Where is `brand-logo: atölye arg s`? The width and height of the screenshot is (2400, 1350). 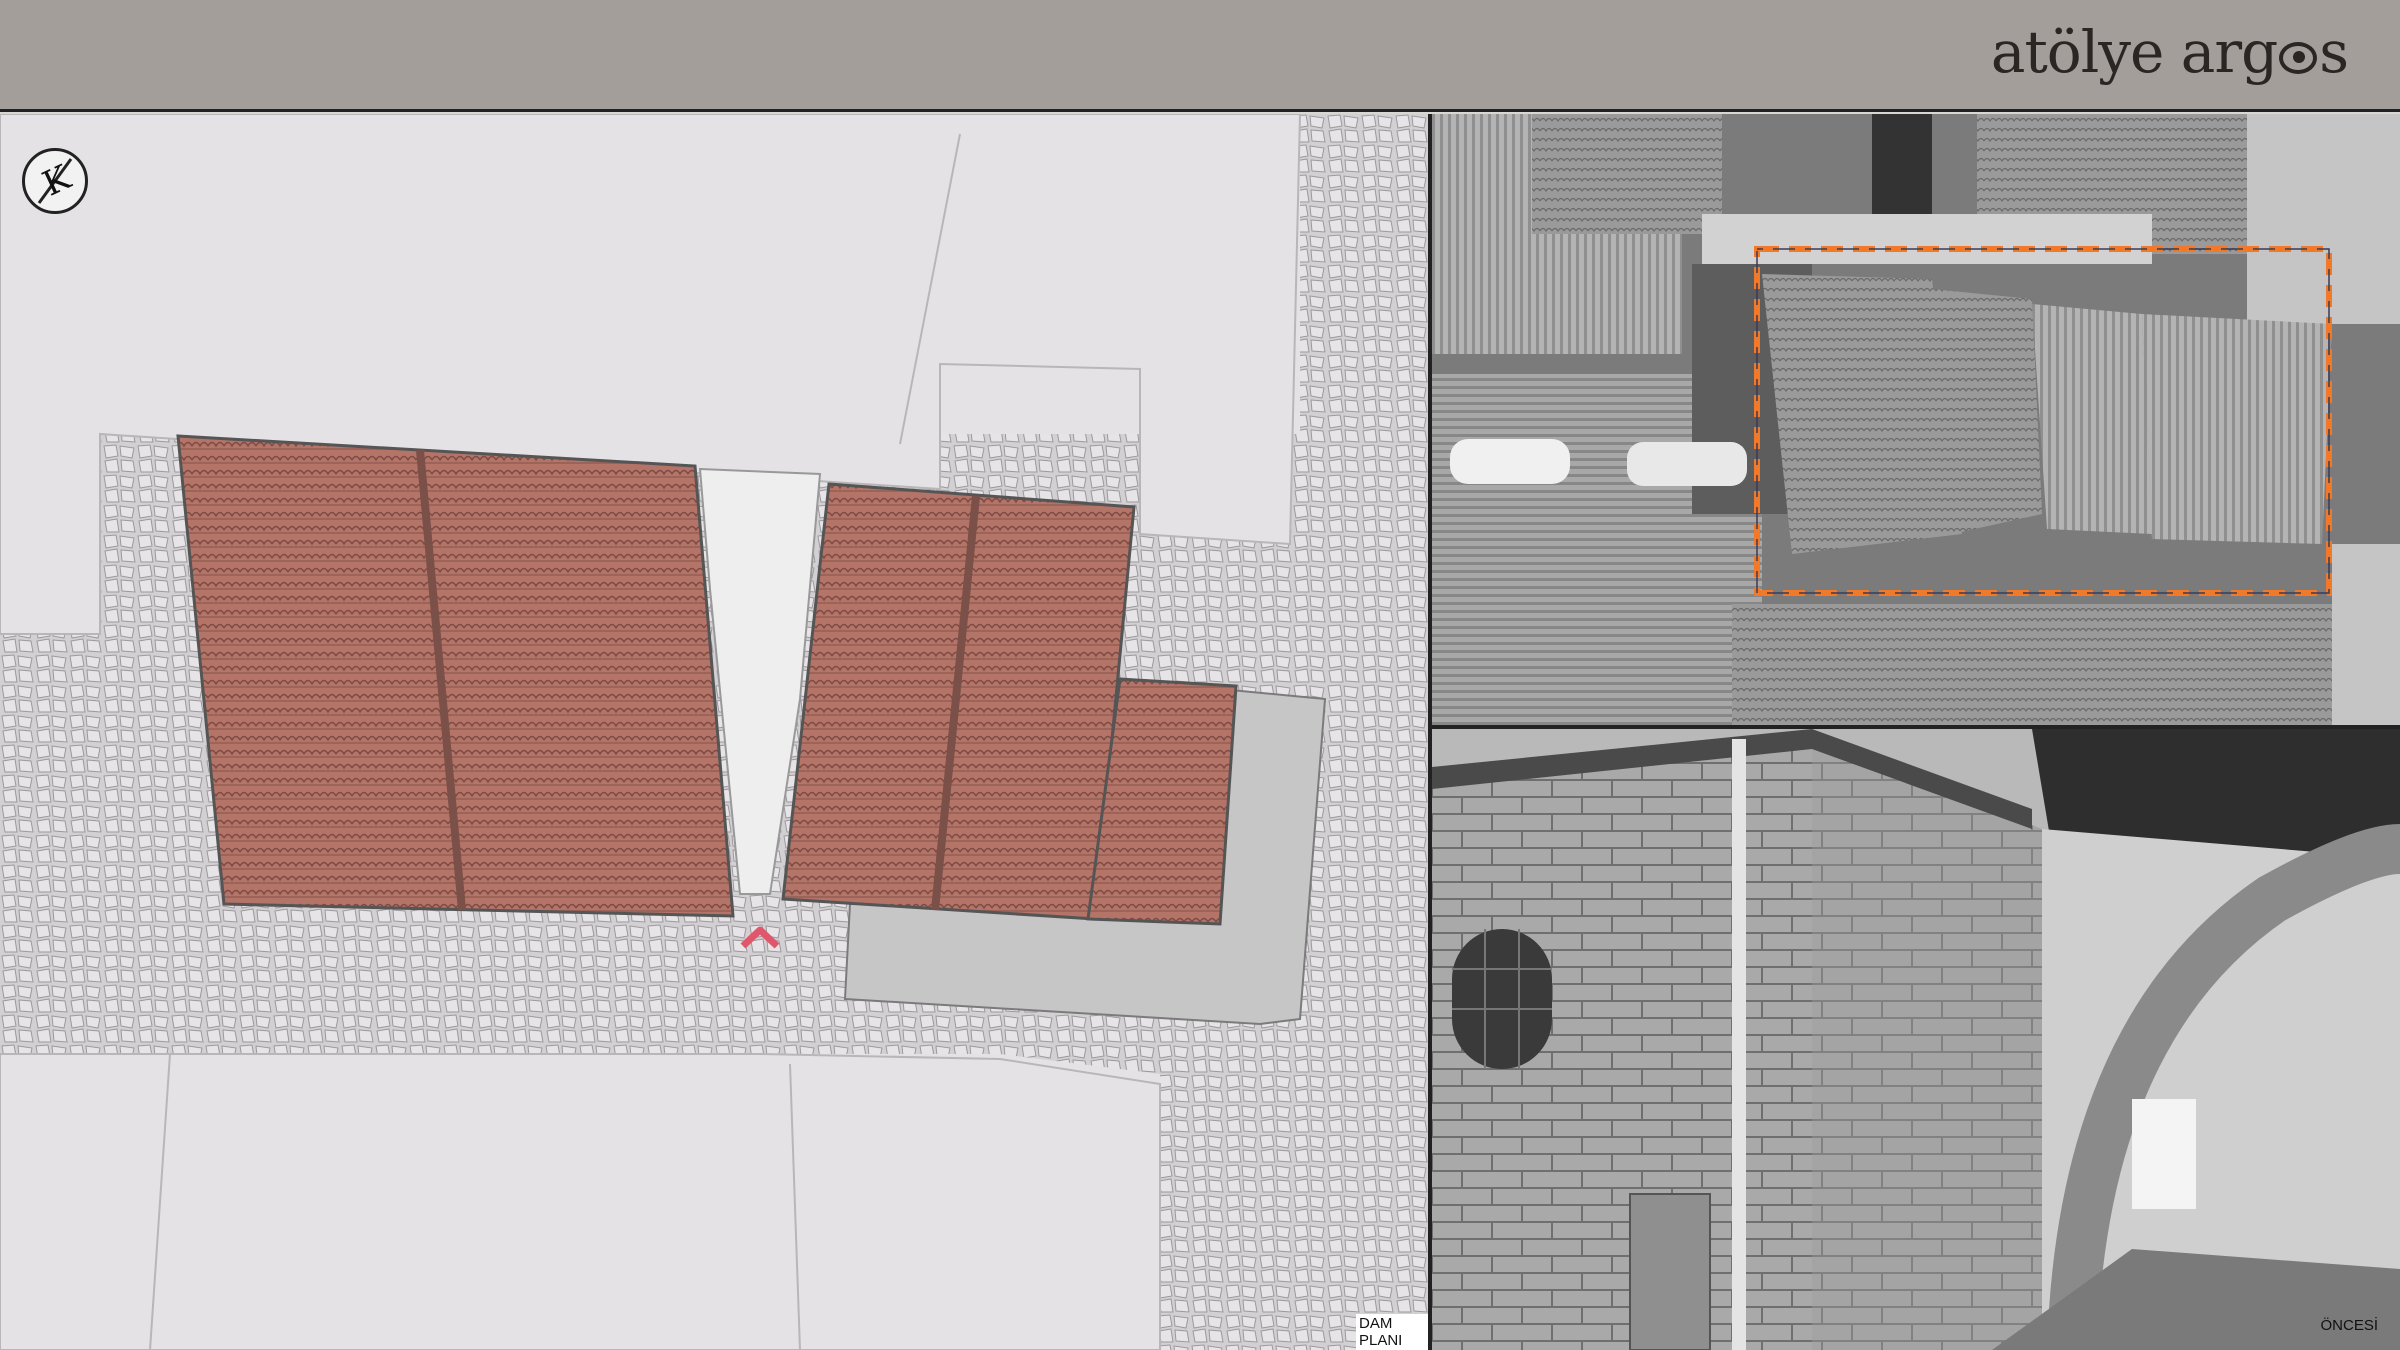
brand-logo: atölye arg s is located at coordinates (2169, 52).